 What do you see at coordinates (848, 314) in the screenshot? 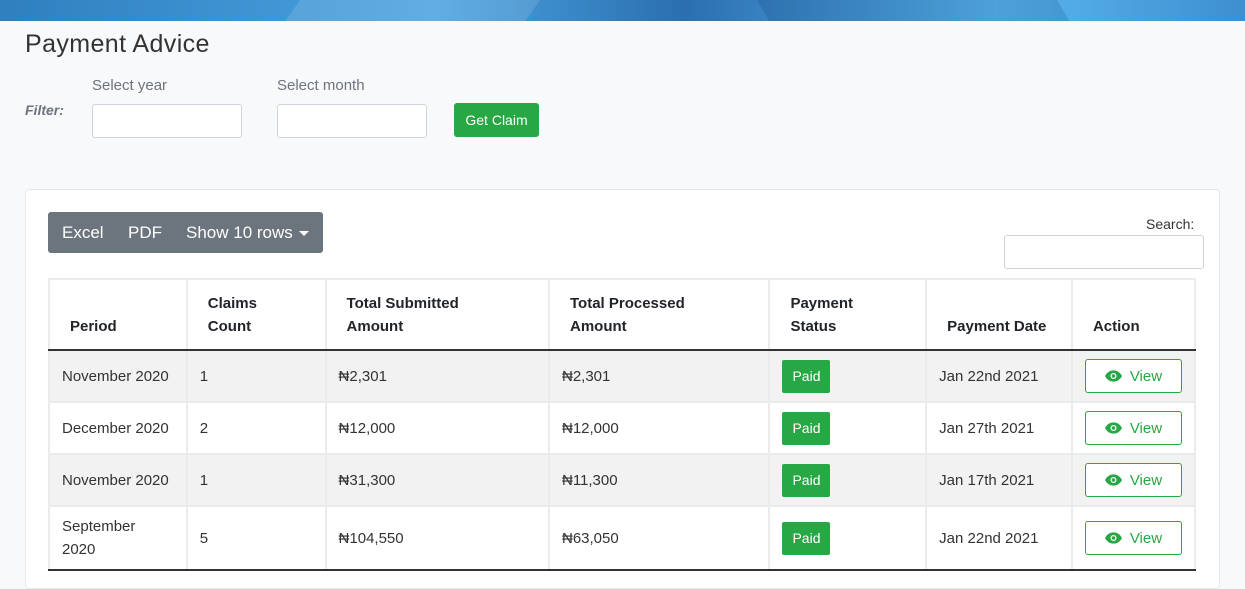
I see `header-payment-status: Payment Status` at bounding box center [848, 314].